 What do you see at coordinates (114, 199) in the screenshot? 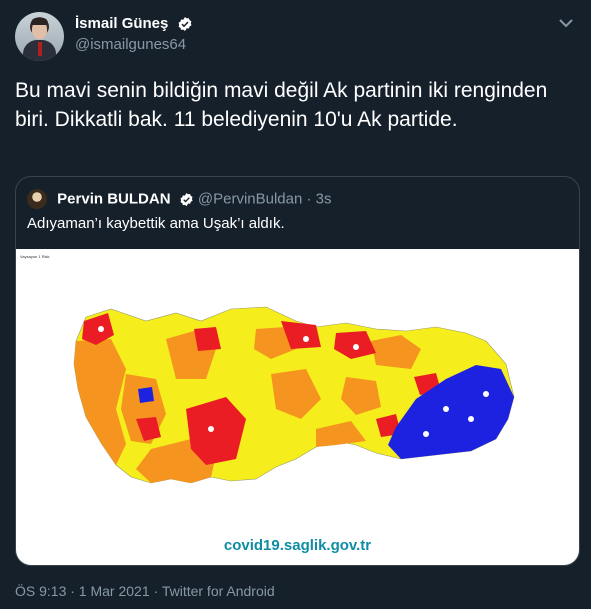
I see `quoted-display-name: Pervin BULDAN` at bounding box center [114, 199].